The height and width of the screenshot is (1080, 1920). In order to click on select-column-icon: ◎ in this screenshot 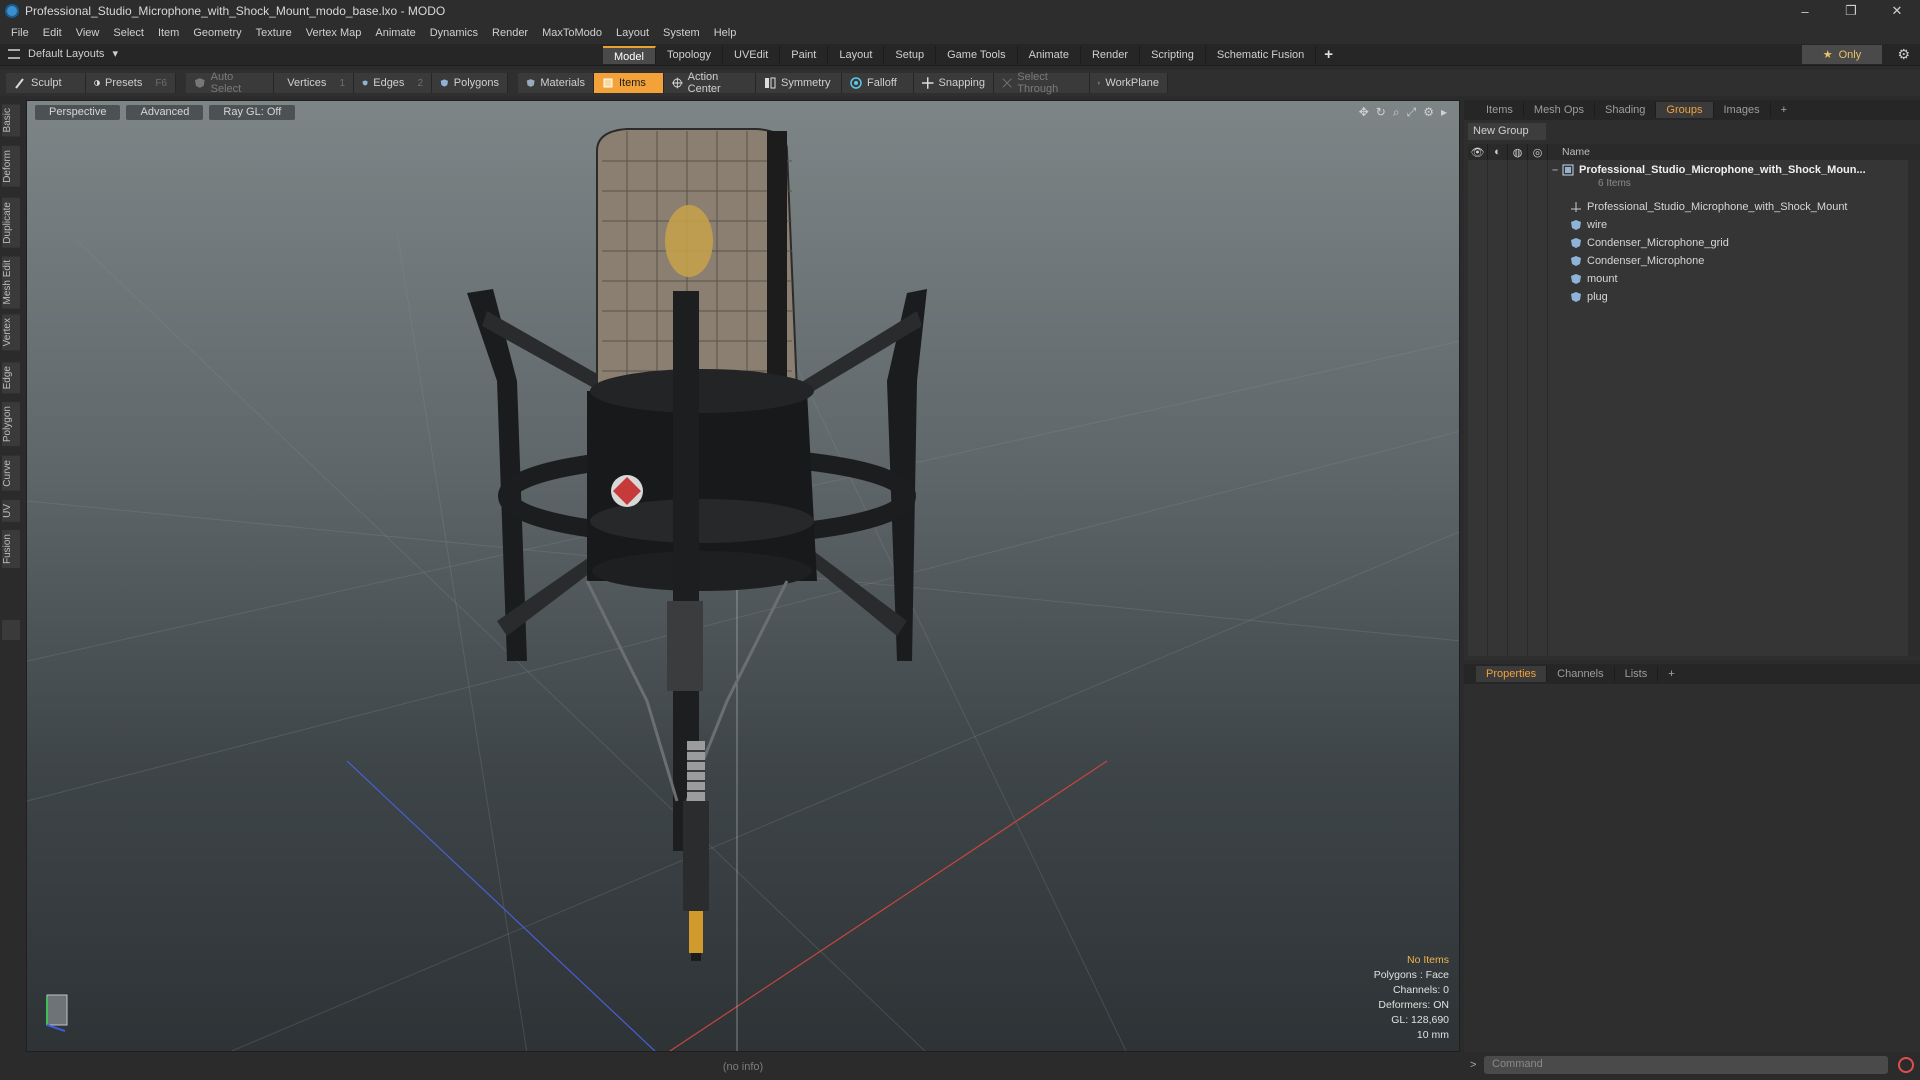, I will do `click(1538, 152)`.